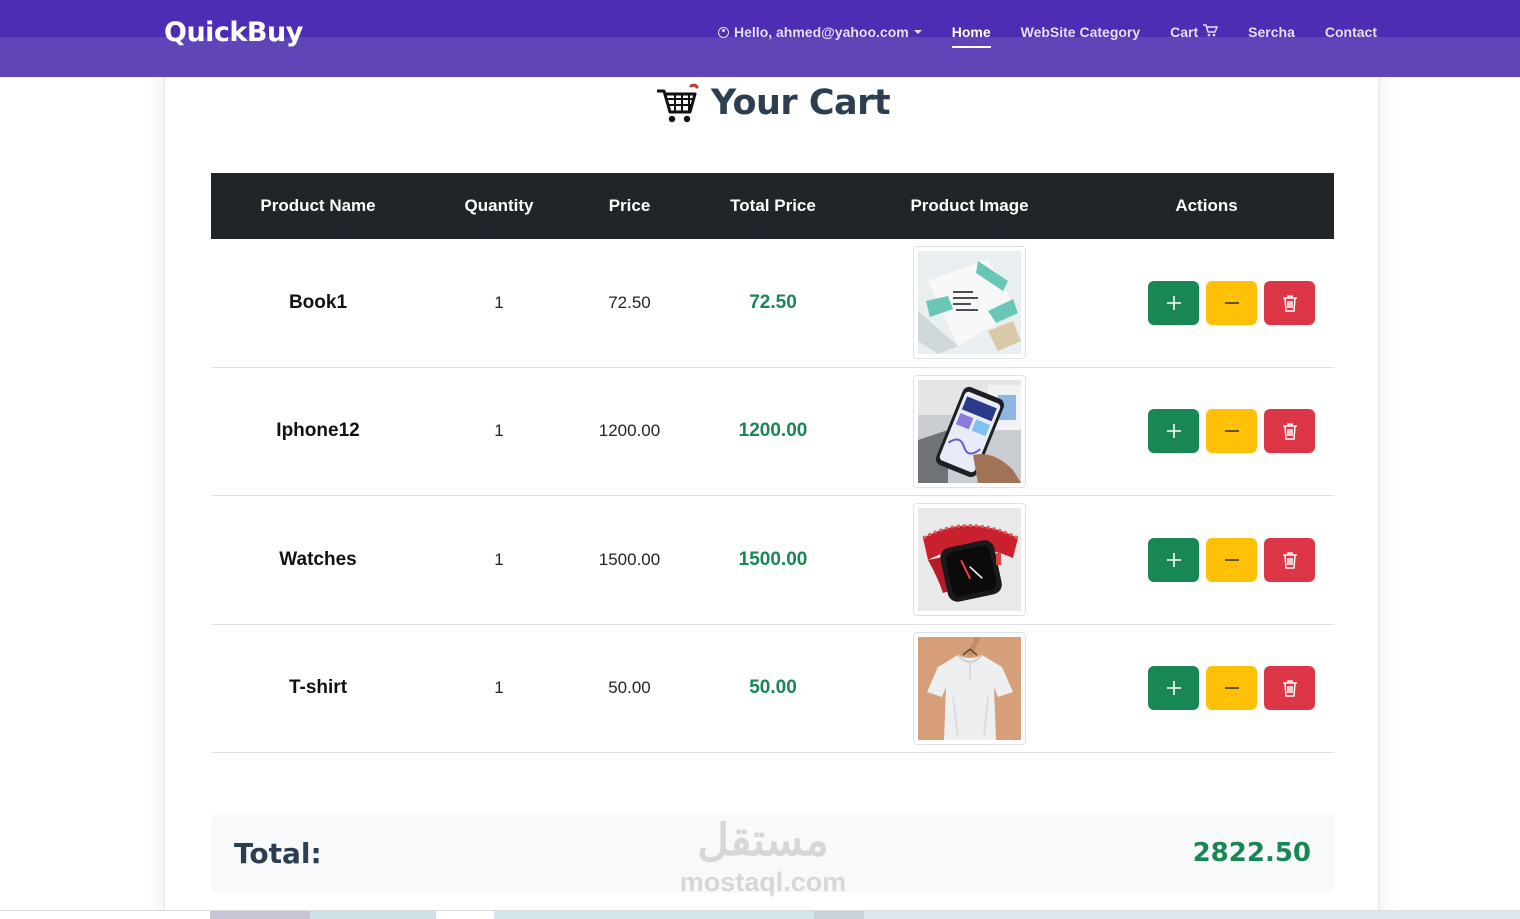 The width and height of the screenshot is (1520, 919). I want to click on table-row: T-shirt 1 50.00 50.00, so click(772, 689).